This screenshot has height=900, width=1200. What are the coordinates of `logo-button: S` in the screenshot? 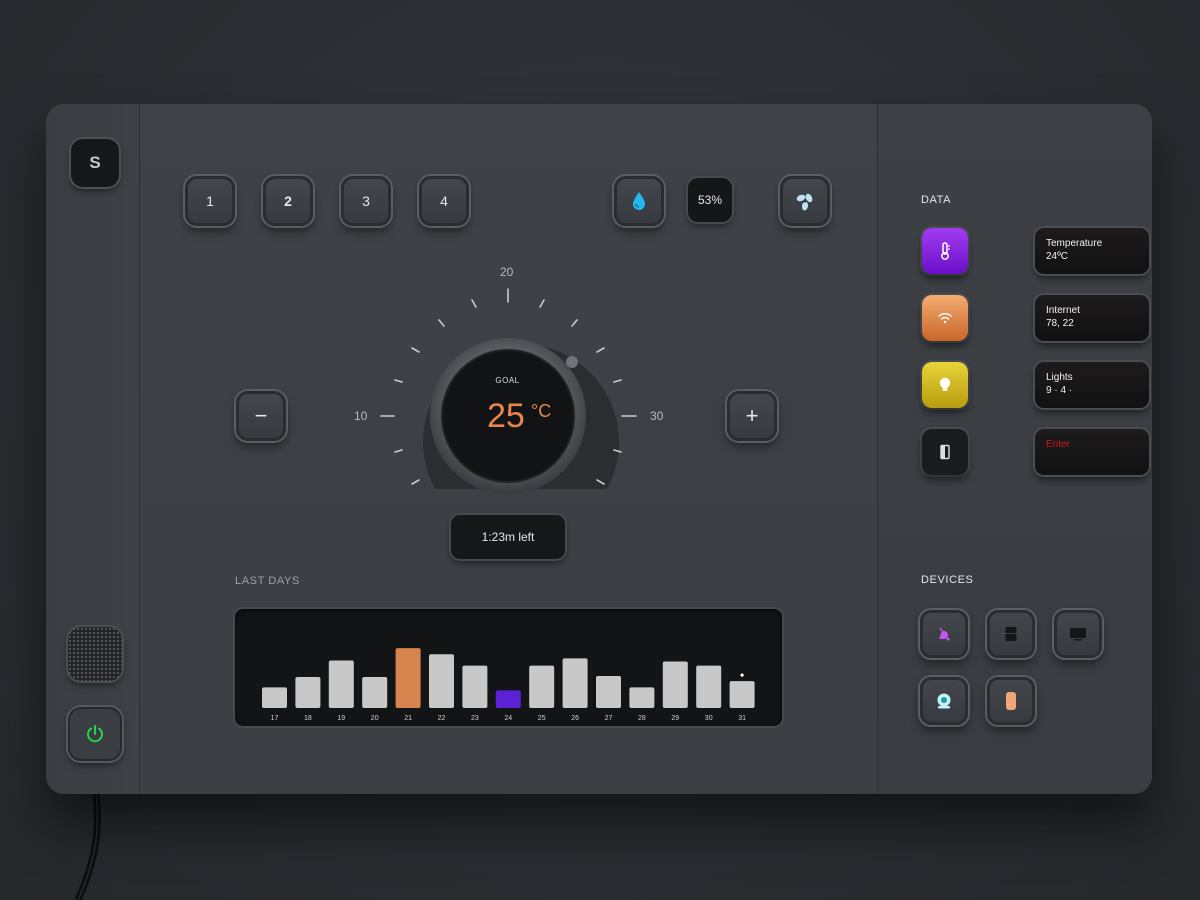 It's located at (95, 163).